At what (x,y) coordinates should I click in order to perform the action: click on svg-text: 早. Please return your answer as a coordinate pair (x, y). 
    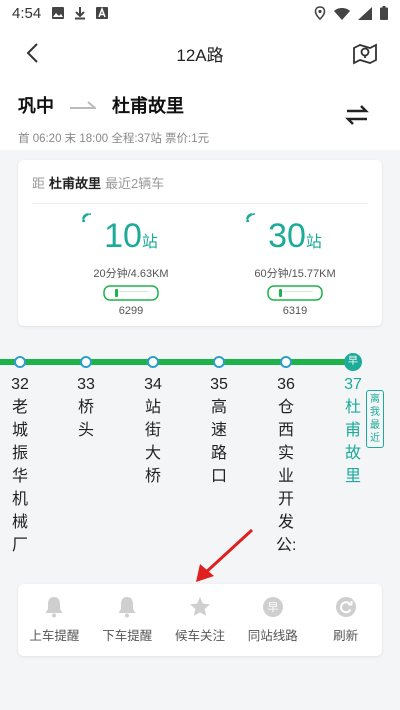
    Looking at the image, I should click on (272, 607).